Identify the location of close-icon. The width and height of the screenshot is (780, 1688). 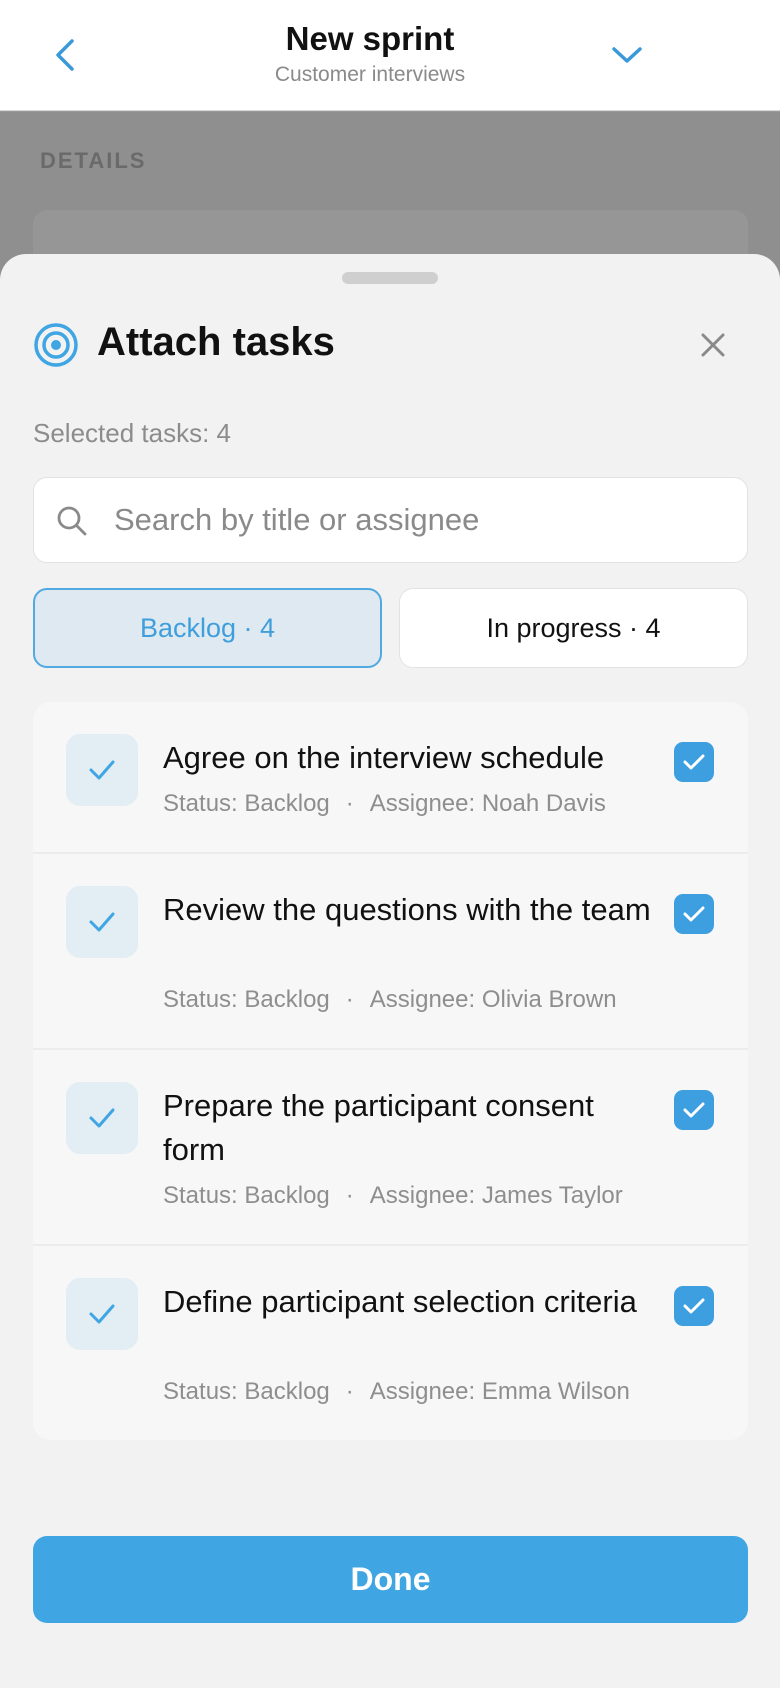
(713, 345).